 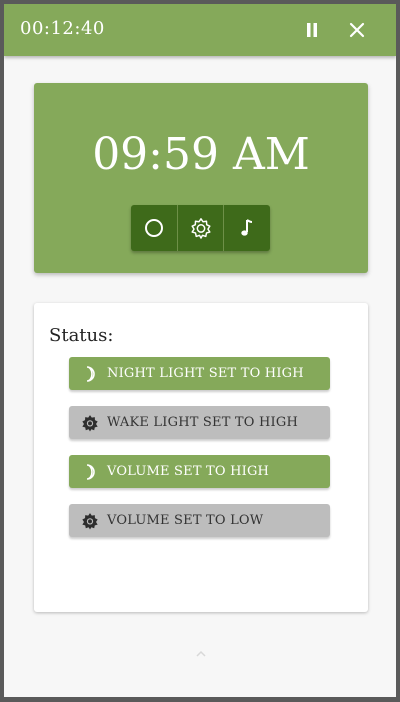 I want to click on music-note-icon, so click(x=247, y=227).